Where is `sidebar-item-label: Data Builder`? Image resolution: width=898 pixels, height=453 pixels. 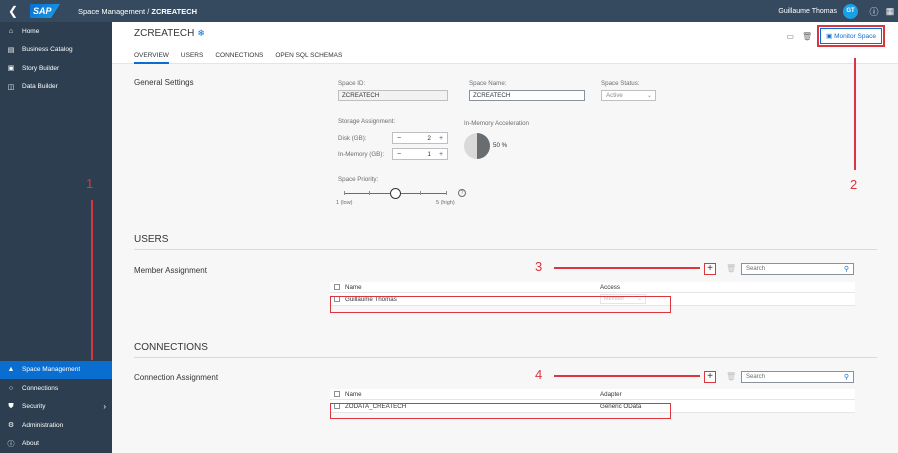 sidebar-item-label: Data Builder is located at coordinates (40, 87).